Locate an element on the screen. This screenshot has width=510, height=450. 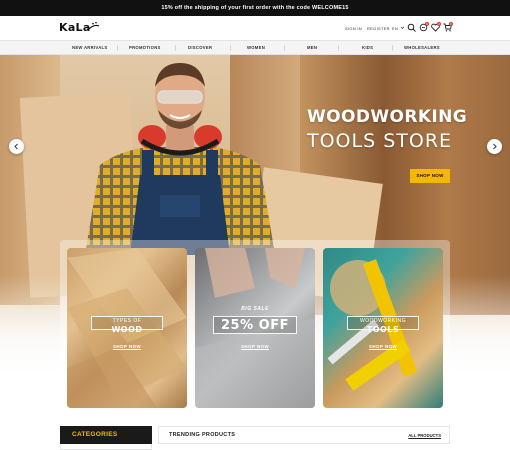
nav-item-discover: DISCOVER is located at coordinates (200, 47).